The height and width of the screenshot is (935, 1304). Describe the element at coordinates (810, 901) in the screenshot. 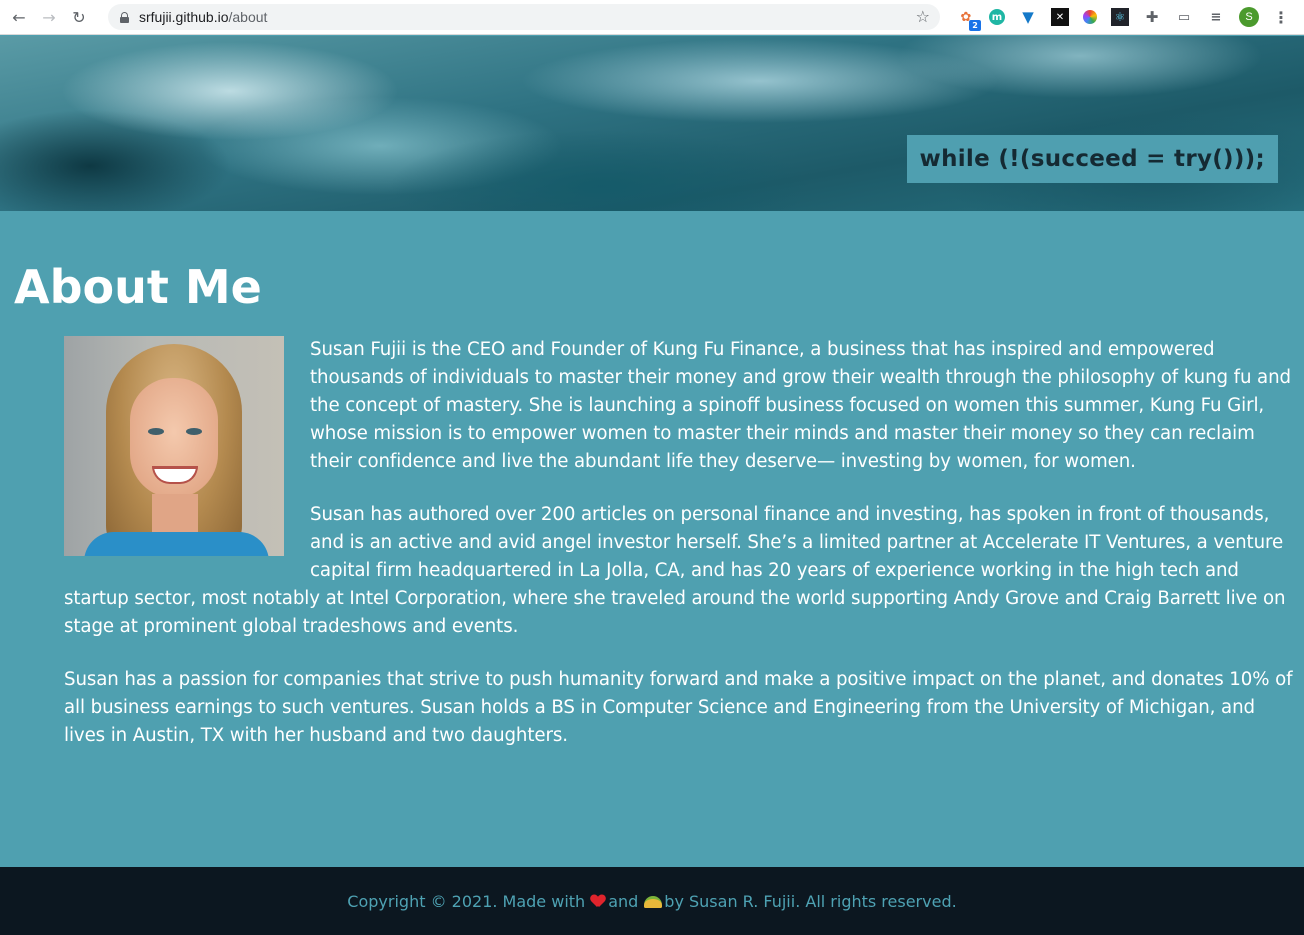

I see `footer-text-after: by Susan R. Fujii. All rights reserved.` at that location.